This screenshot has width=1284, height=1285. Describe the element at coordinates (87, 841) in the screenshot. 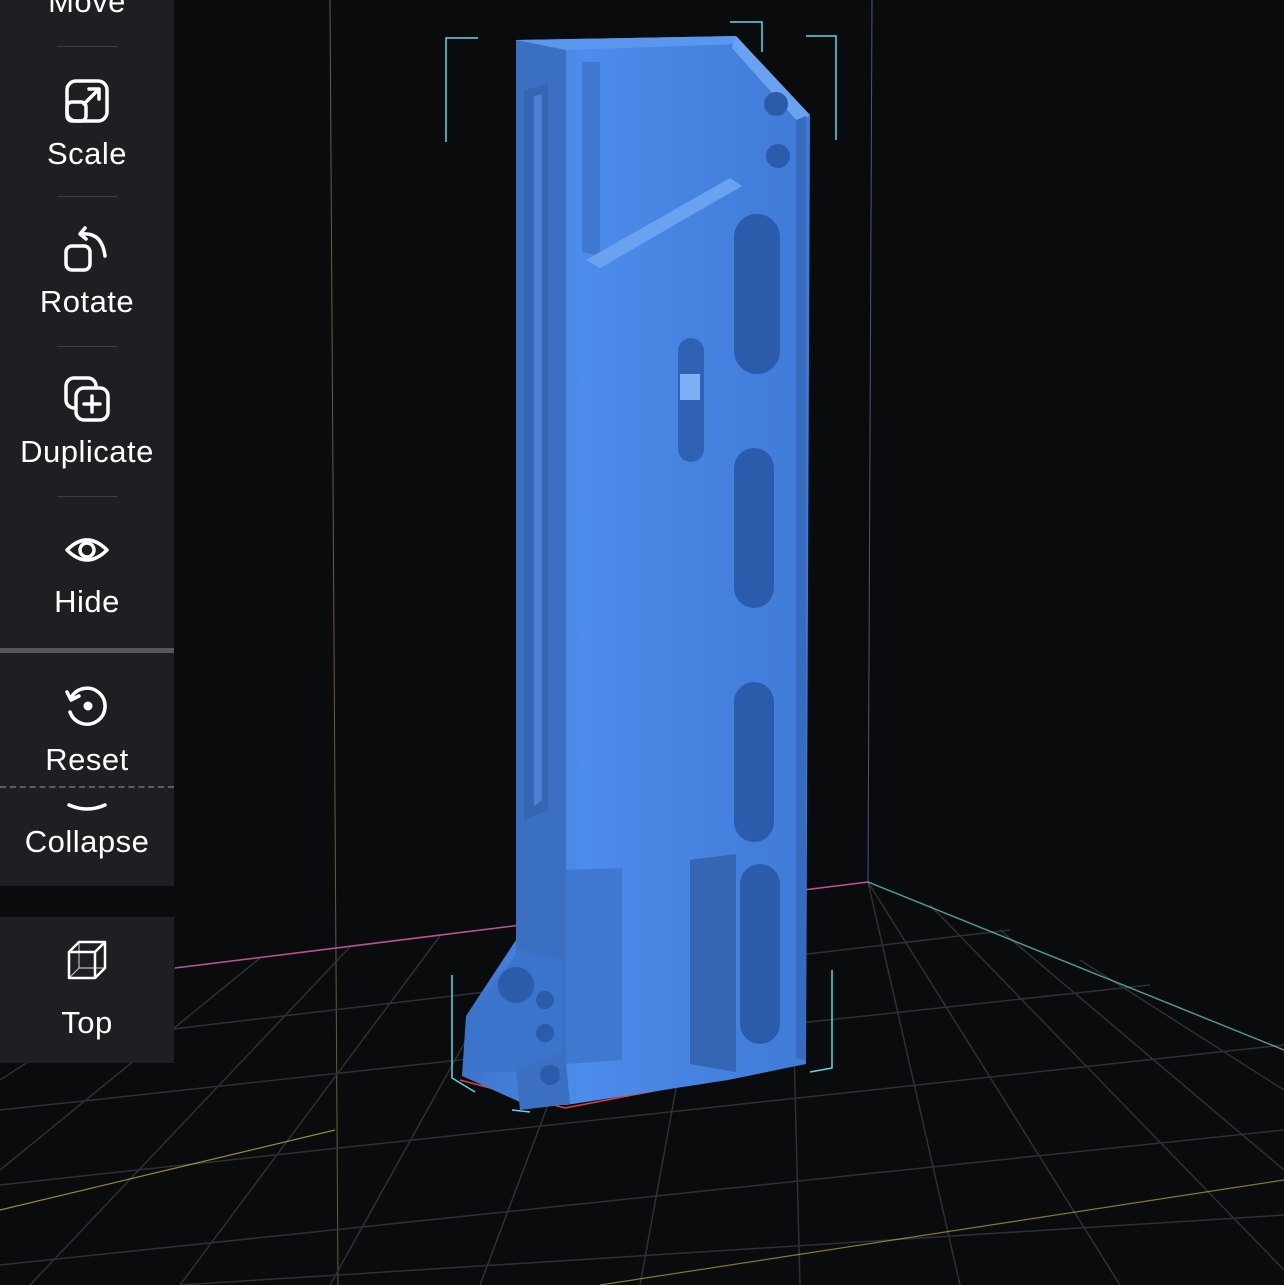

I see `collapse-label: Collapse` at that location.